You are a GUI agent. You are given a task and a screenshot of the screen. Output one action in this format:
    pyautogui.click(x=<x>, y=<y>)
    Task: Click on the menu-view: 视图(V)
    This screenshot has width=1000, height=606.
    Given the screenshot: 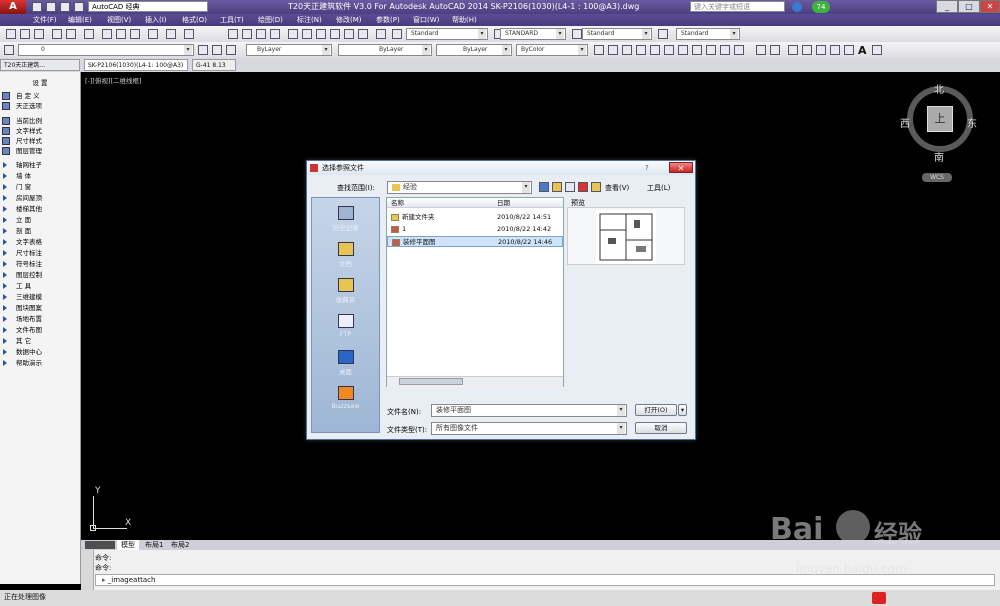 What is the action you would take?
    pyautogui.click(x=119, y=20)
    